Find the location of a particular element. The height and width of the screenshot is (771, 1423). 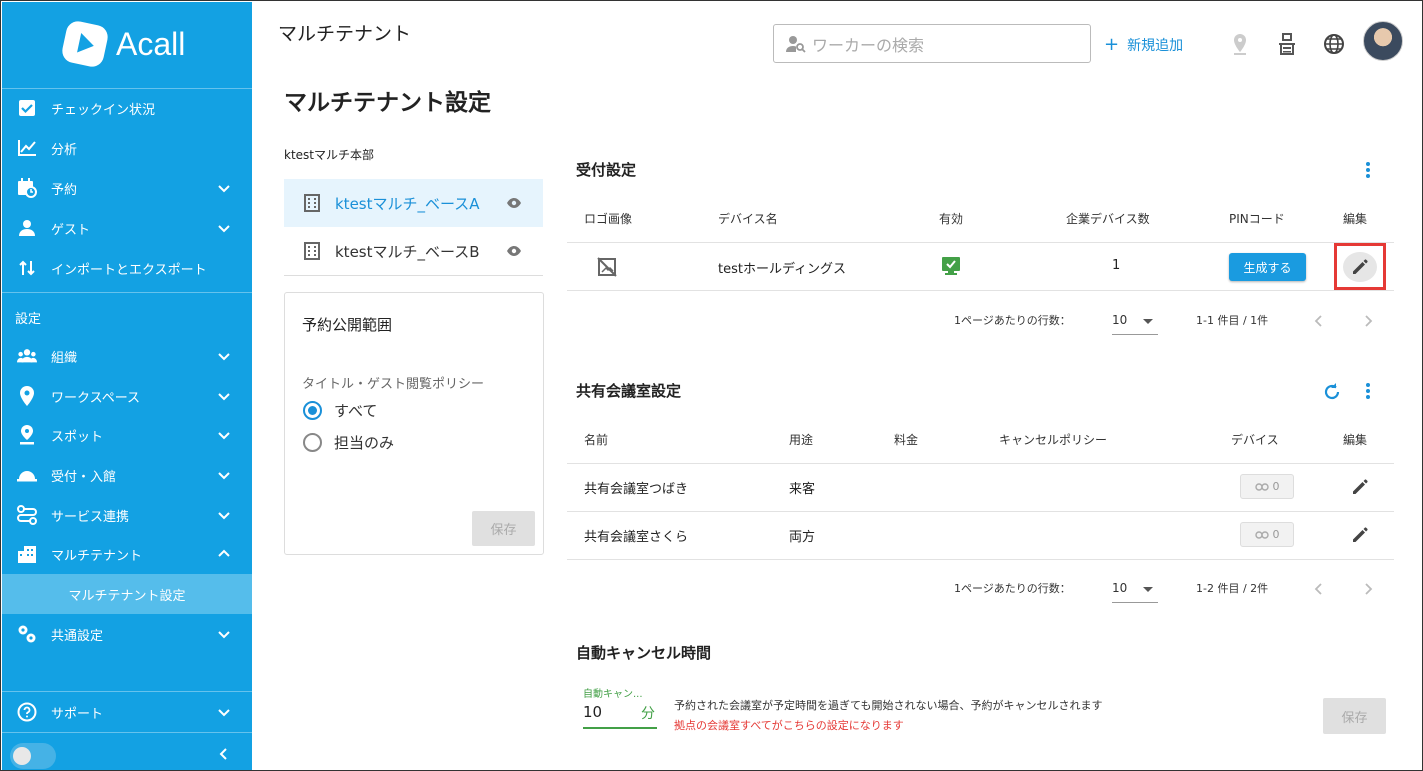

sidebar-item-multitenant: マルチテナント is located at coordinates (127, 554).